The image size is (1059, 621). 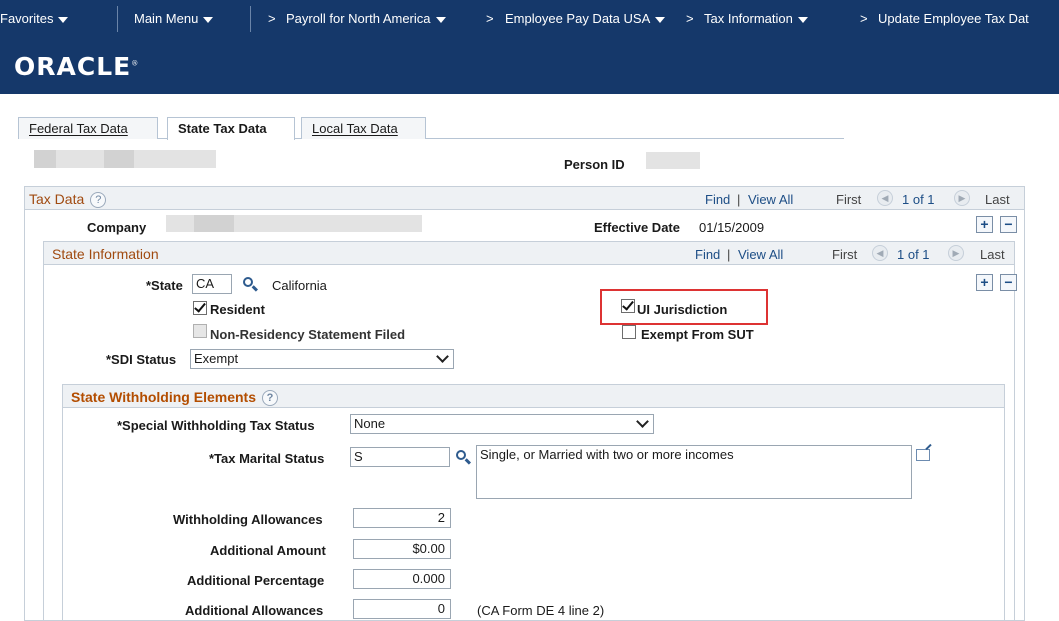 What do you see at coordinates (682, 309) in the screenshot?
I see `ui-jurisdiction-label: UI Jurisdiction` at bounding box center [682, 309].